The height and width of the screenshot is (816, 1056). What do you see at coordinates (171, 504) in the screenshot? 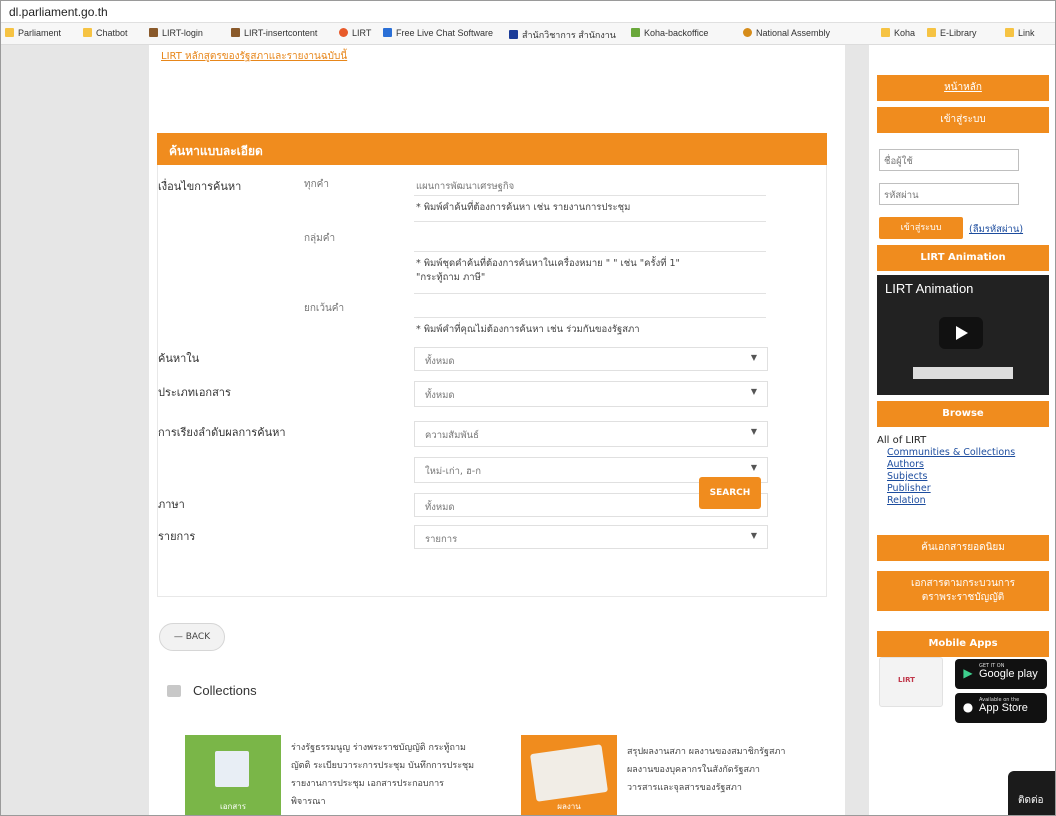
I see `language-label: ภาษา` at bounding box center [171, 504].